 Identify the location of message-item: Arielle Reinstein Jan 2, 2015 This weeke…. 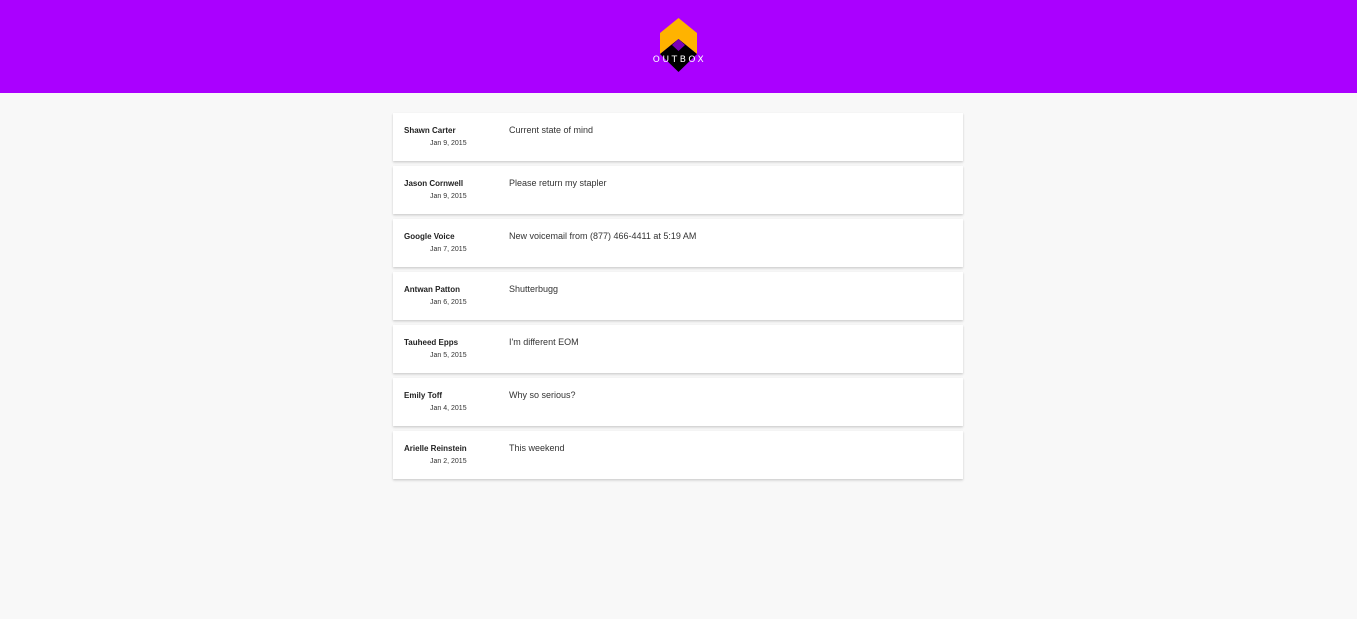
(678, 455).